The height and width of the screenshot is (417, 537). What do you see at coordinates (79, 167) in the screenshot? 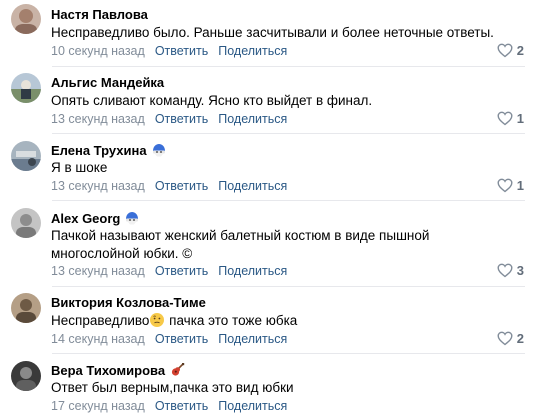
I see `comment-text: Я в шоке` at bounding box center [79, 167].